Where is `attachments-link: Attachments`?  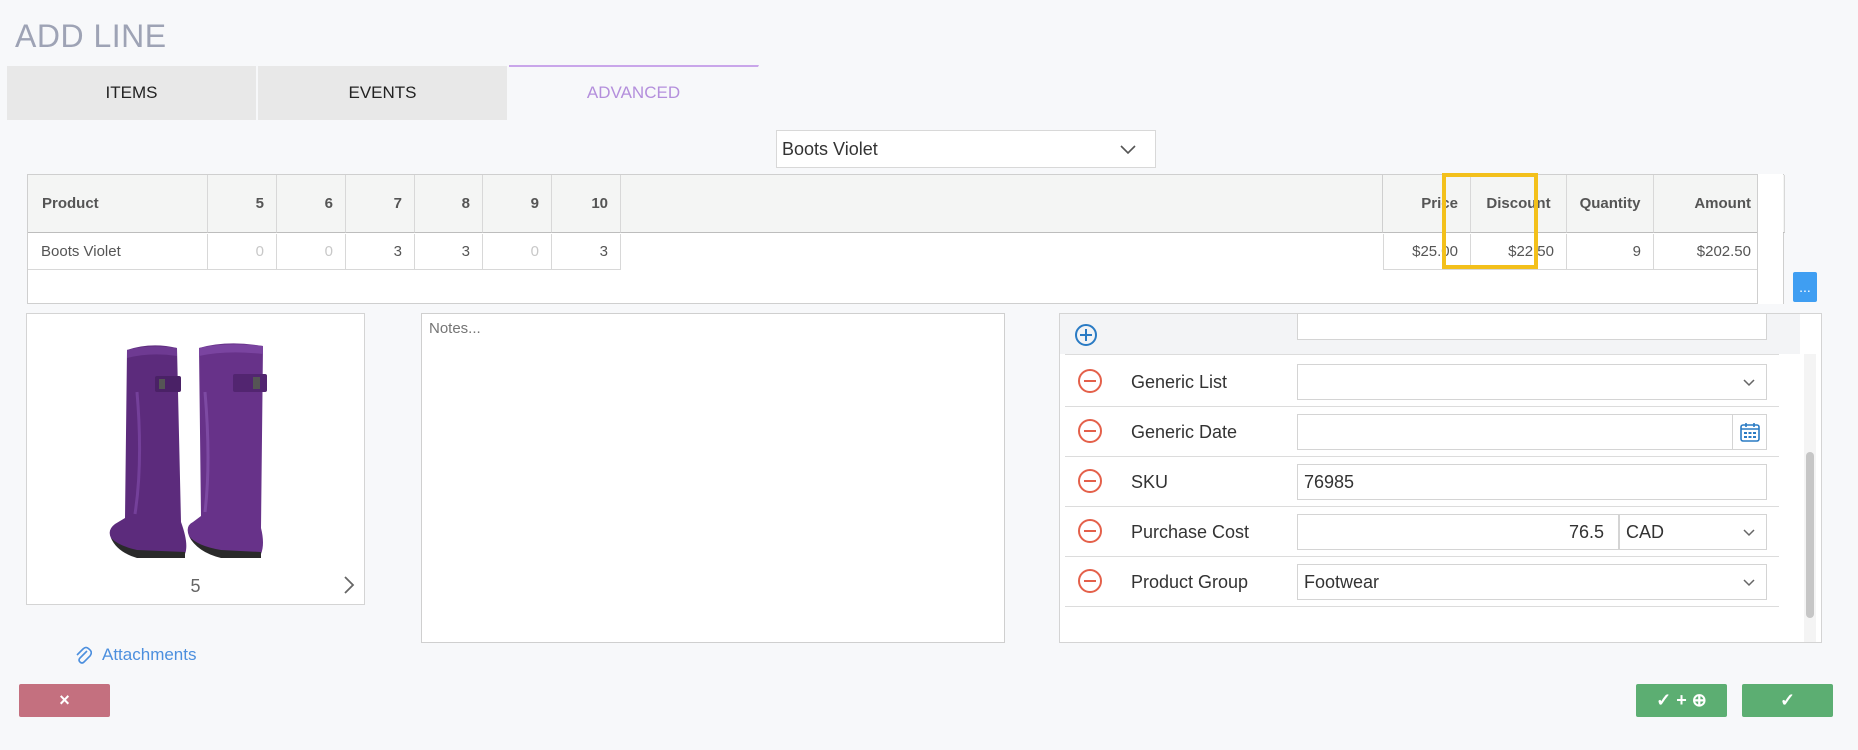 attachments-link: Attachments is located at coordinates (135, 655).